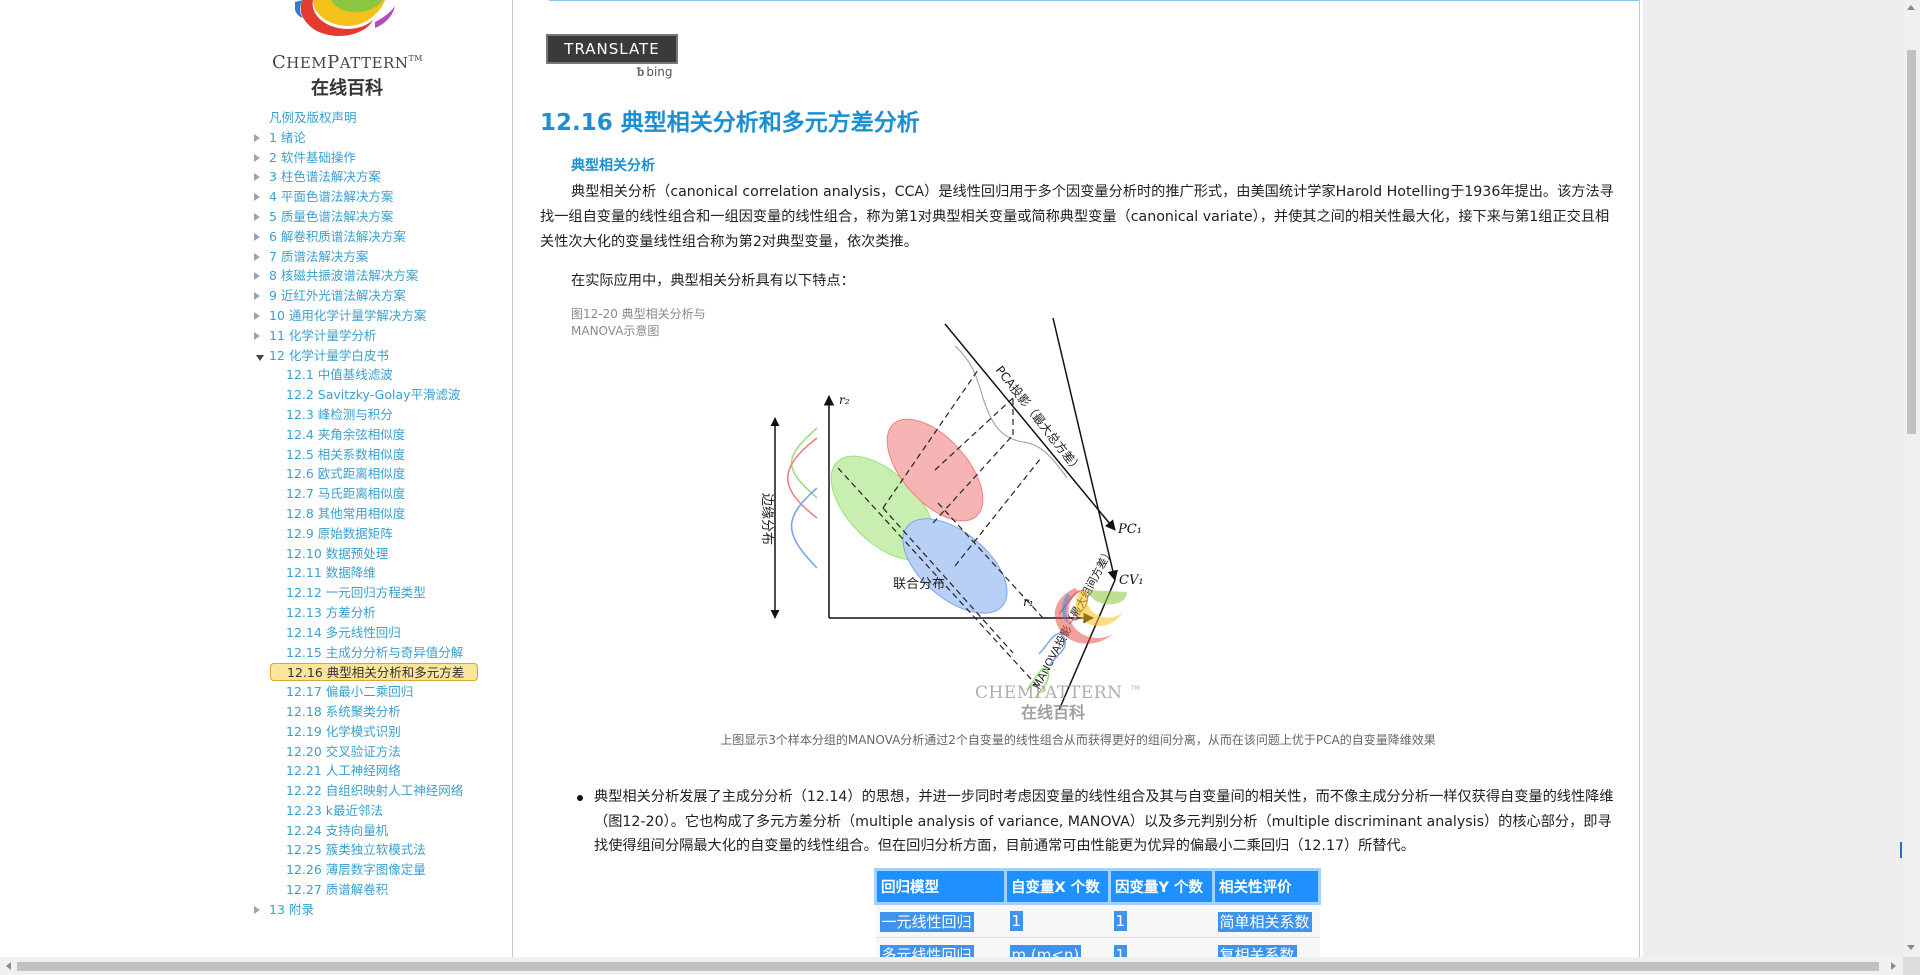 This screenshot has width=1920, height=975. I want to click on toc-item-12.20: 12.20 交叉验证方法, so click(256, 752).